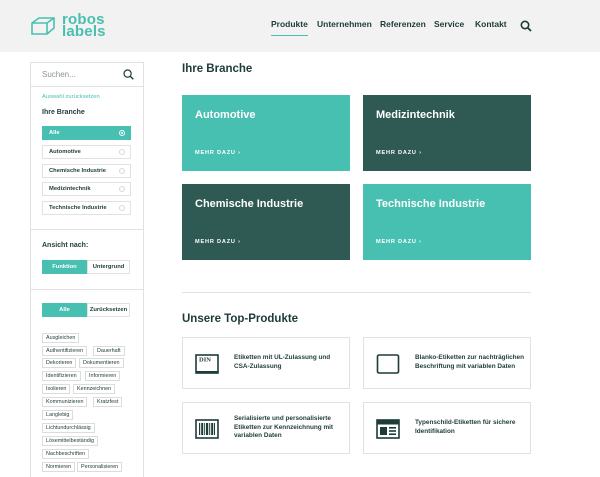  What do you see at coordinates (100, 467) in the screenshot?
I see `tag-personalisieren: Personalisieren` at bounding box center [100, 467].